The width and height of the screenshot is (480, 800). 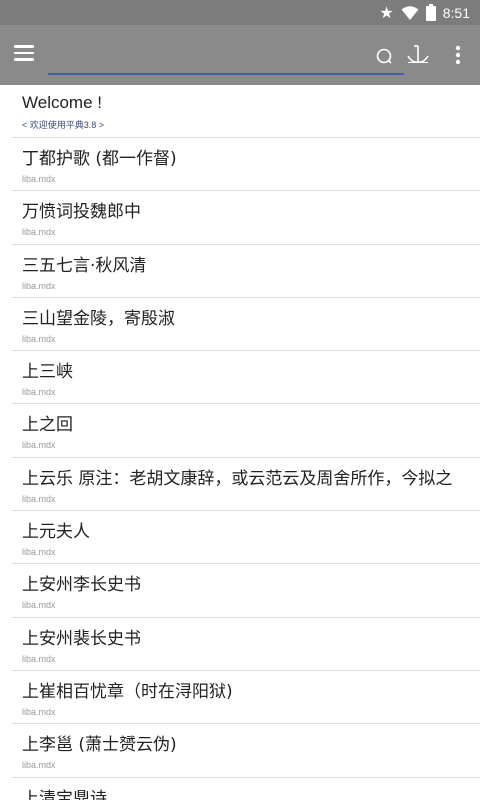 I want to click on welcome-header: Welcome ! < 欢迎使用平典3.8 >, so click(x=246, y=111).